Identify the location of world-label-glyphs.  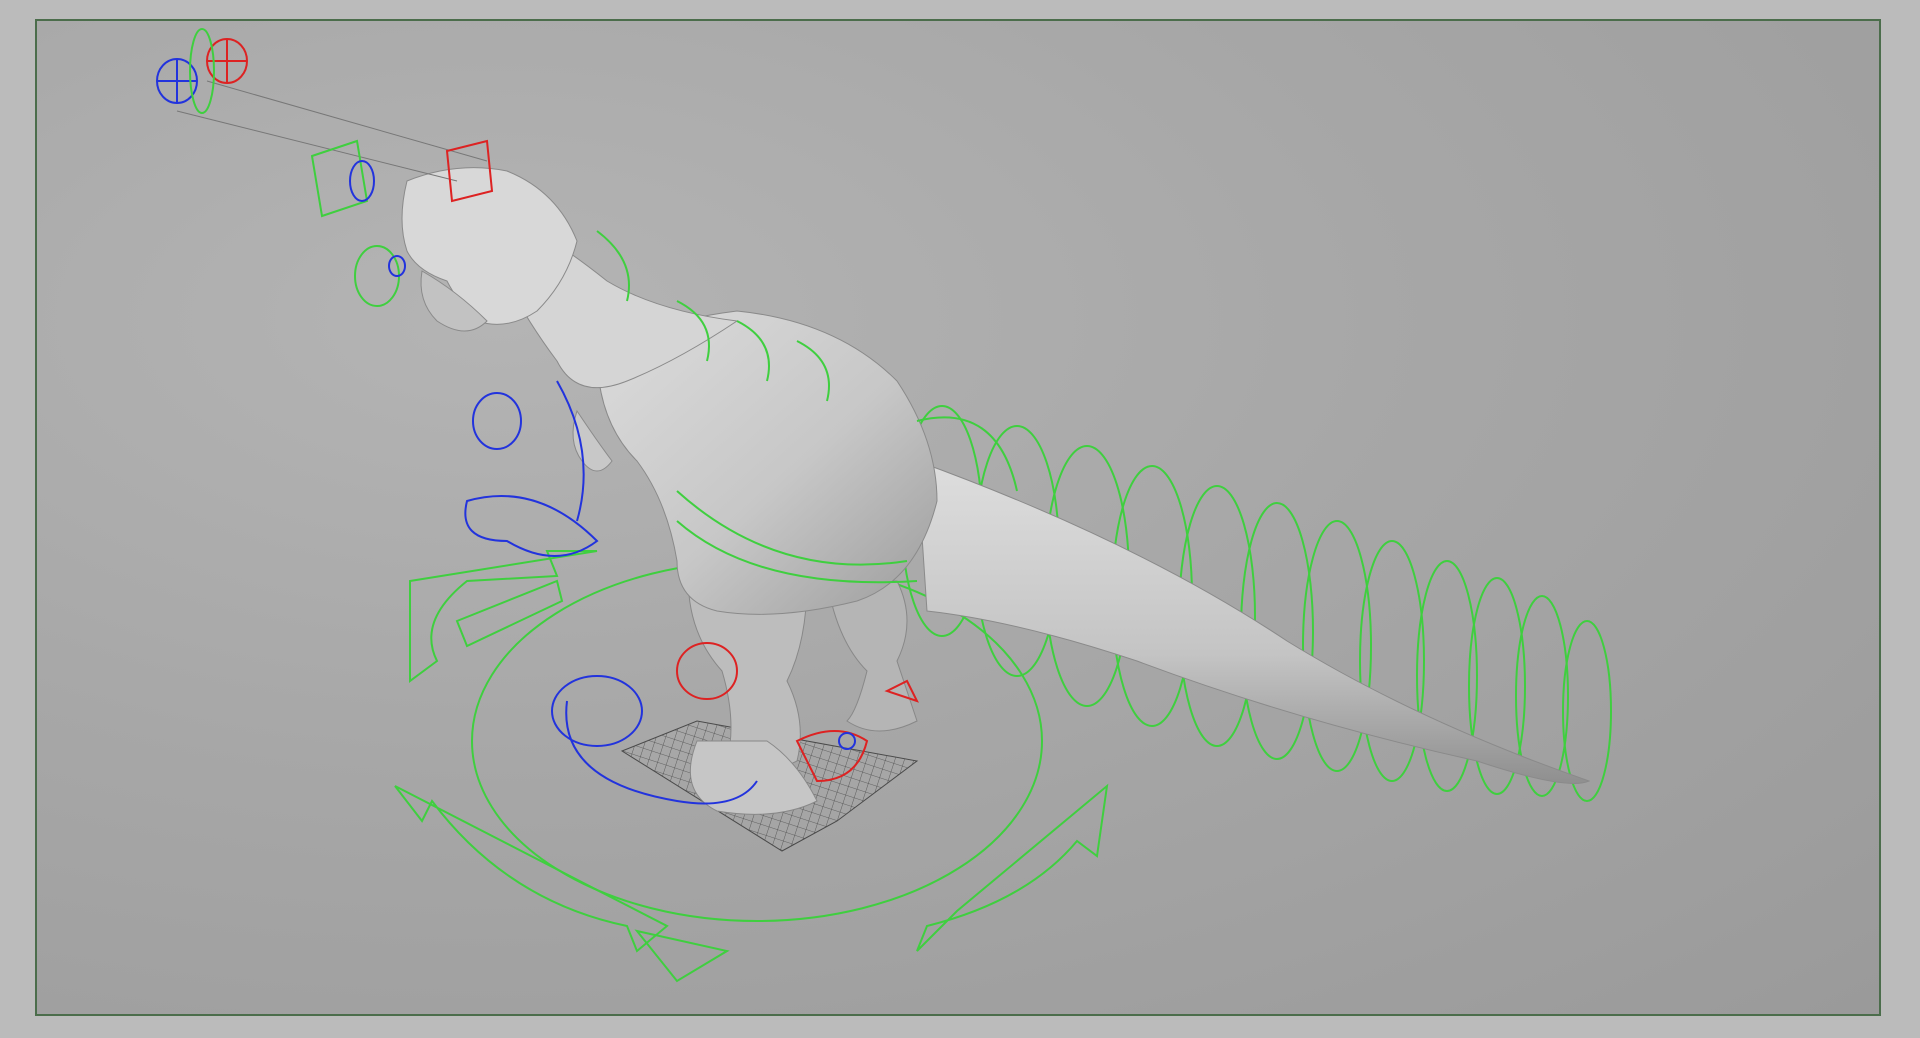
(509, 613).